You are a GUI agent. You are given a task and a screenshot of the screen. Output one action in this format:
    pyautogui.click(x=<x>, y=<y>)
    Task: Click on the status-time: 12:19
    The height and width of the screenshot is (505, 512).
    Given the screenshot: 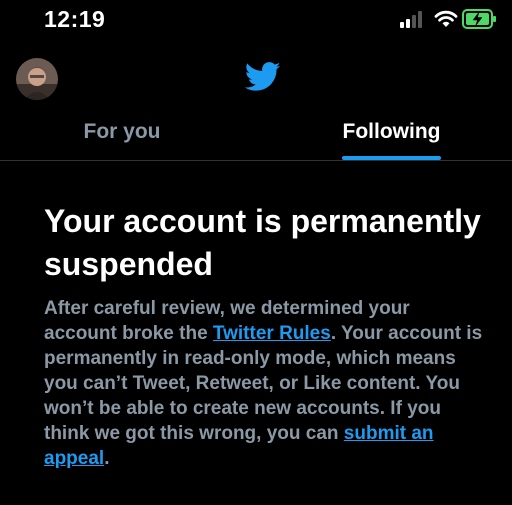 What is the action you would take?
    pyautogui.click(x=75, y=19)
    